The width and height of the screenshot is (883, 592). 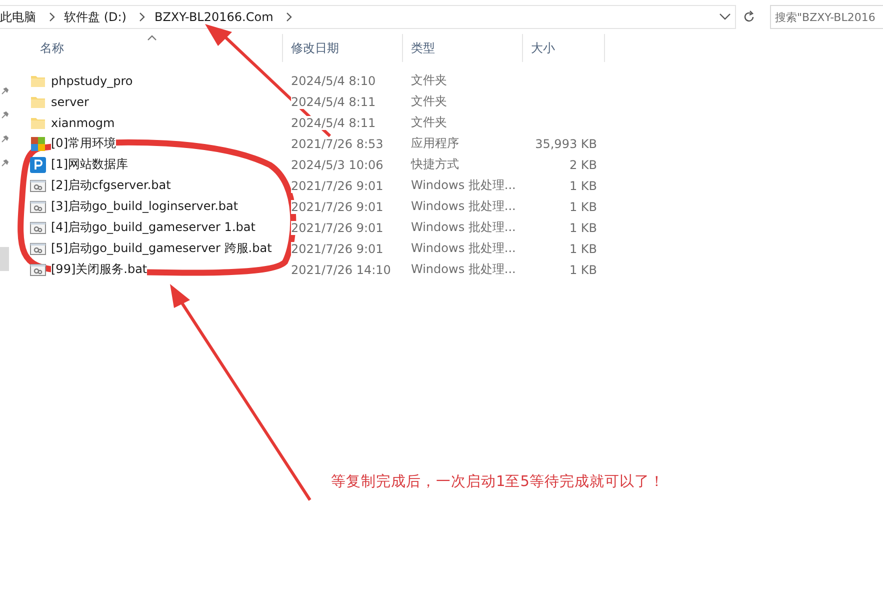 What do you see at coordinates (38, 144) in the screenshot?
I see `app-icon` at bounding box center [38, 144].